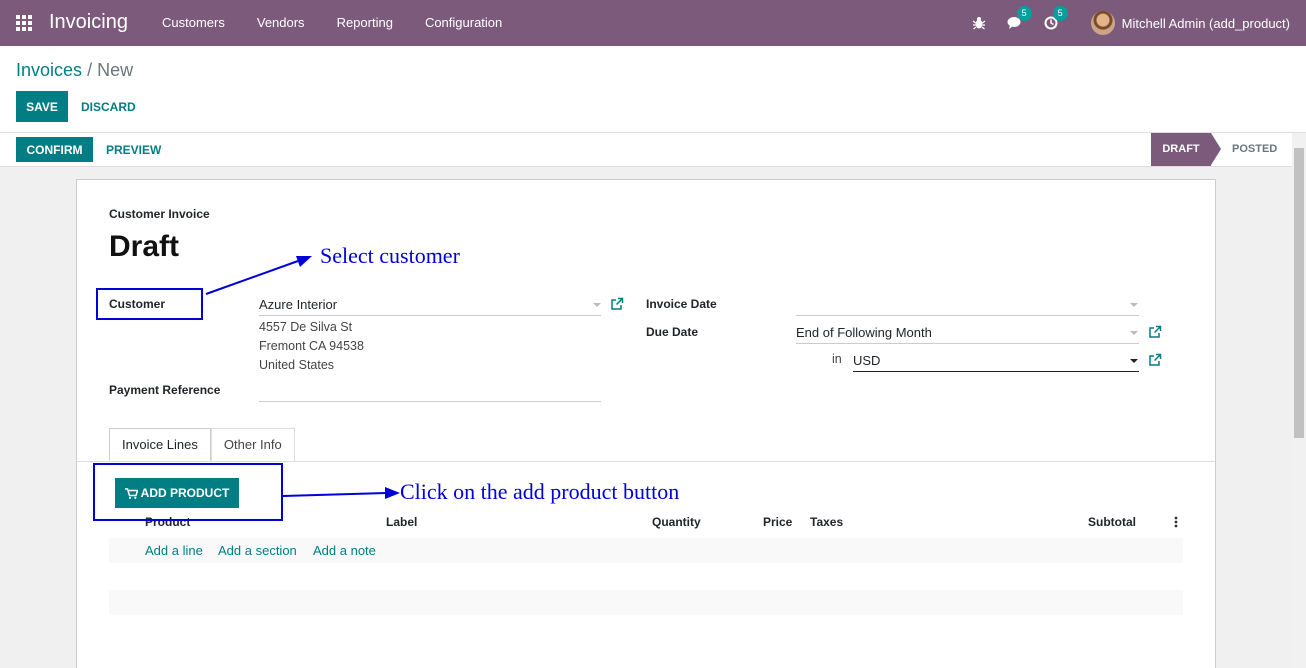 The height and width of the screenshot is (668, 1306). I want to click on customer-external-link-icon, so click(617, 304).